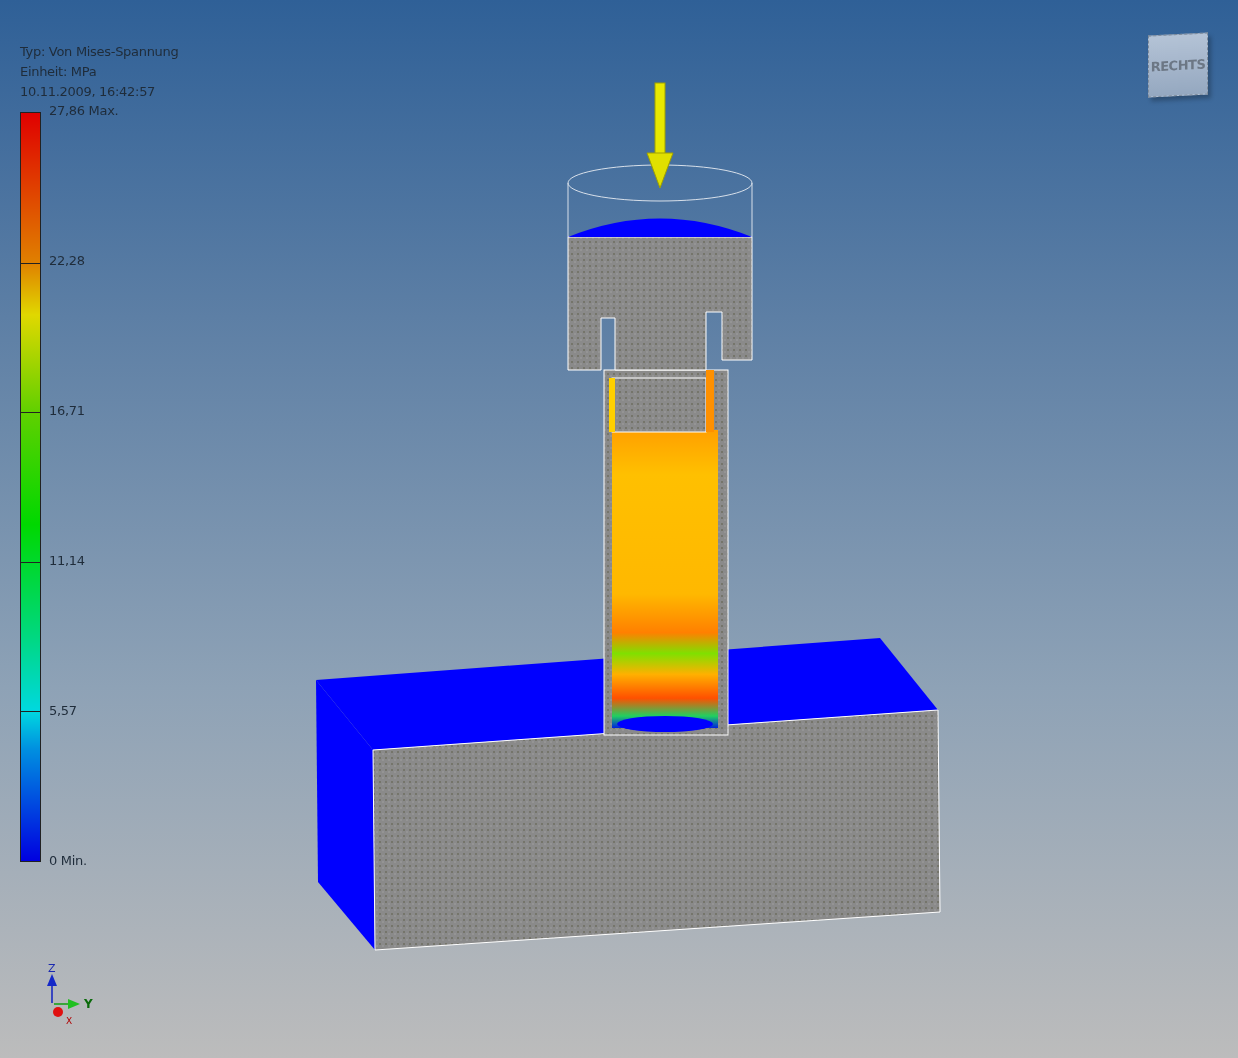 This screenshot has width=1238, height=1058. What do you see at coordinates (67, 411) in the screenshot?
I see `scale-value-label: 16,71` at bounding box center [67, 411].